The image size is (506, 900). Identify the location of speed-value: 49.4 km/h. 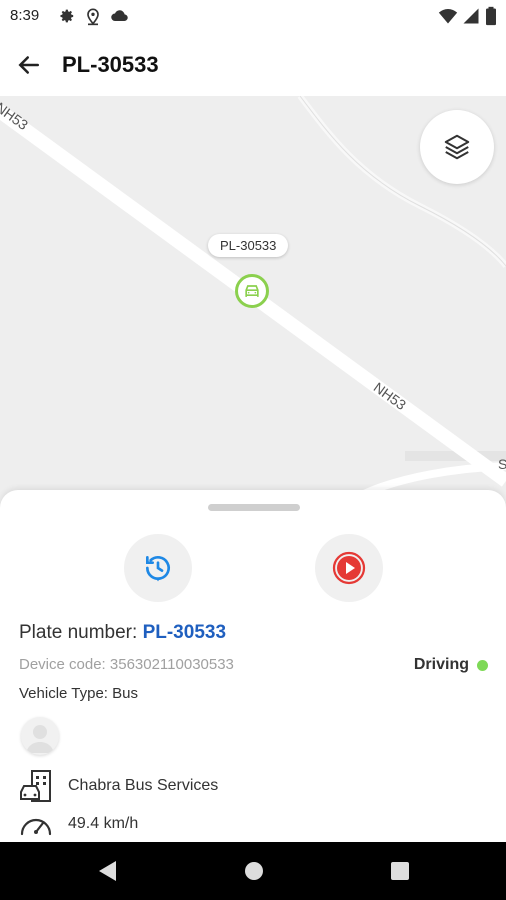
(103, 823).